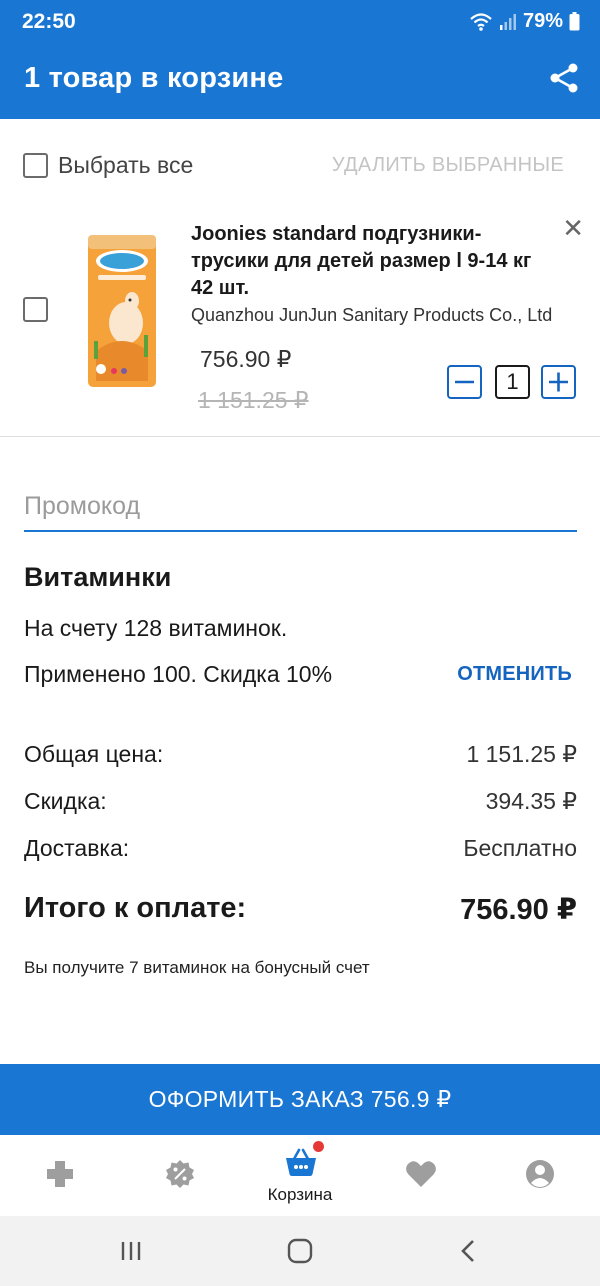  Describe the element at coordinates (300, 81) in the screenshot. I see `app-bar: 1 товар в корзине` at that location.